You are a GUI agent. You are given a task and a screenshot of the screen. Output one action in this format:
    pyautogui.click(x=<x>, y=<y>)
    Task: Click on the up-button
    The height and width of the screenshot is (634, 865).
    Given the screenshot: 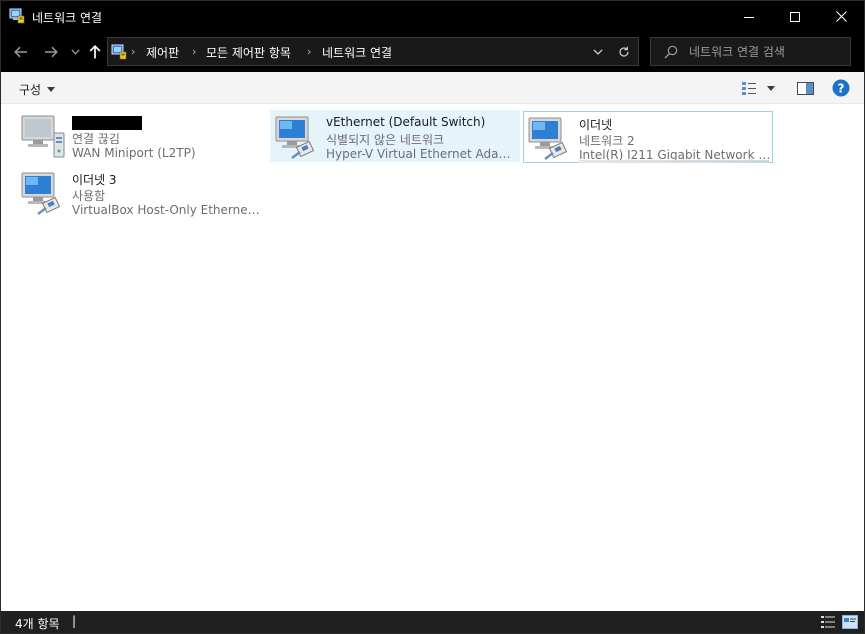 What is the action you would take?
    pyautogui.click(x=95, y=52)
    